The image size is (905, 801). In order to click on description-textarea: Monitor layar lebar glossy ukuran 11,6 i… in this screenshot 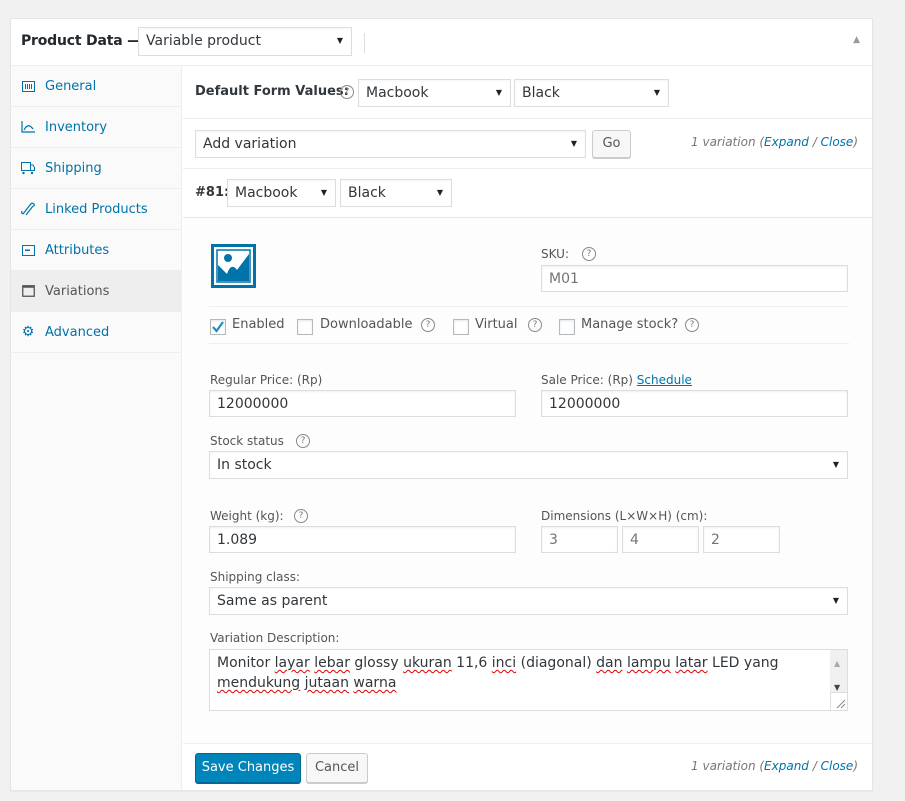, I will do `click(528, 680)`.